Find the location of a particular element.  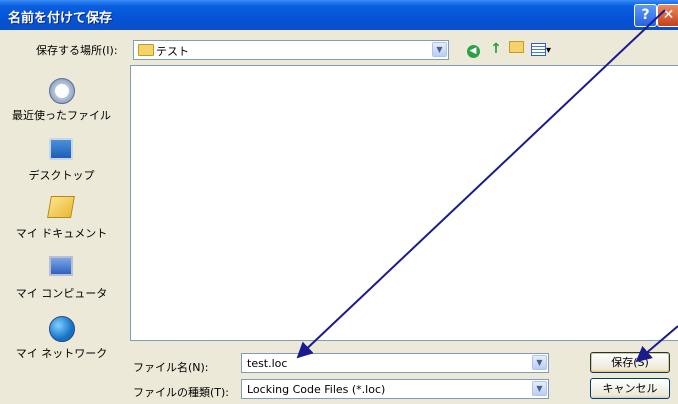

back-button: ◀ is located at coordinates (473, 49).